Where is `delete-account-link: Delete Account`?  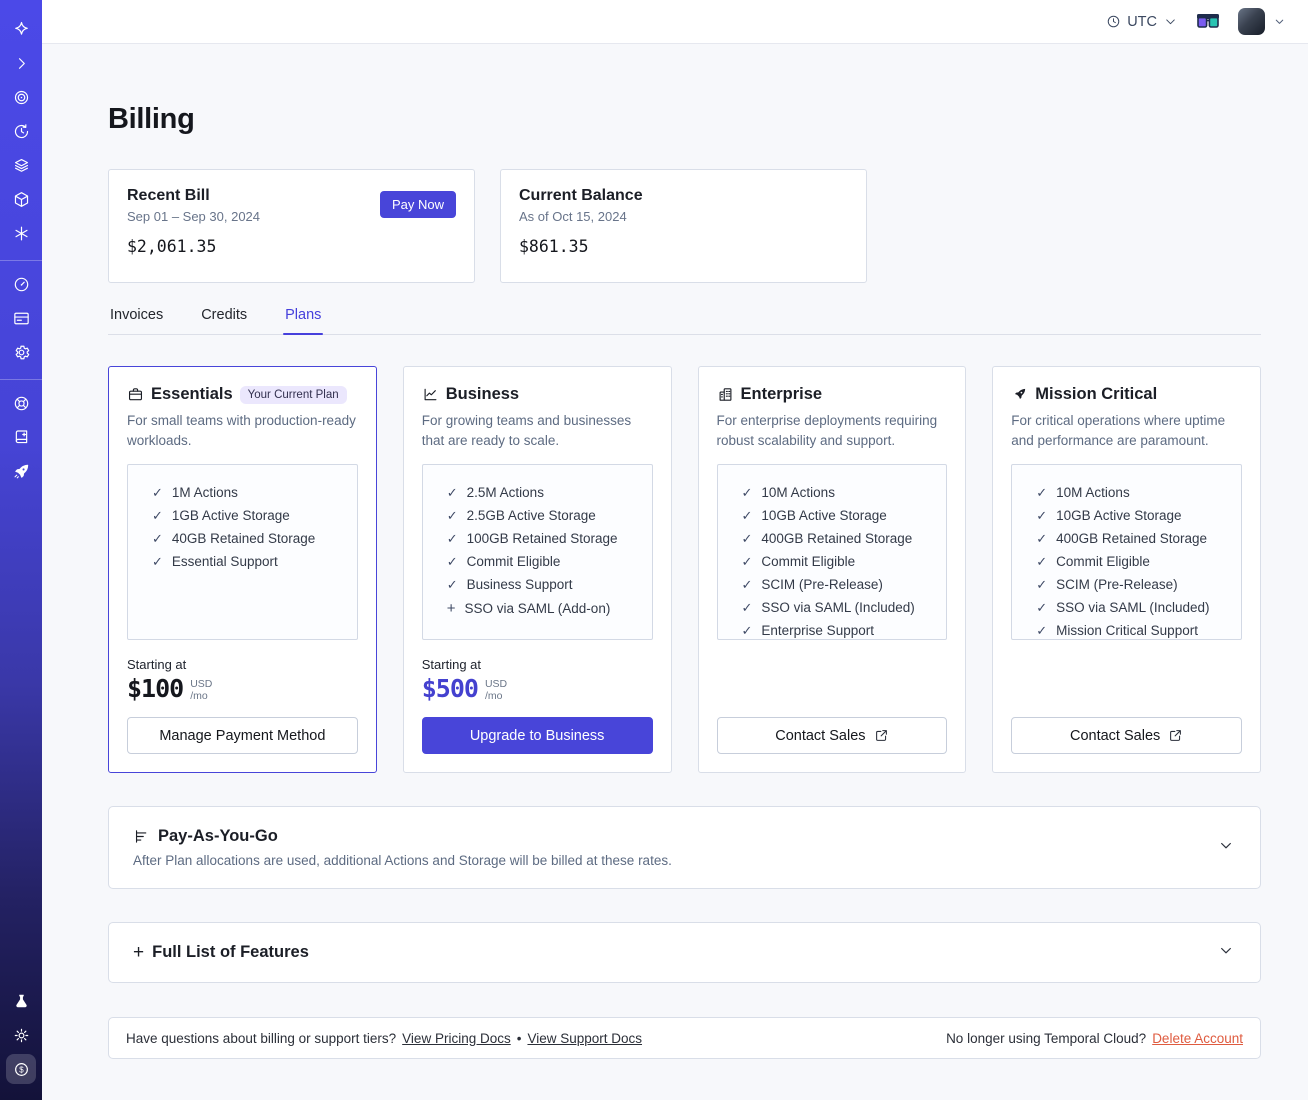 delete-account-link: Delete Account is located at coordinates (1197, 1038).